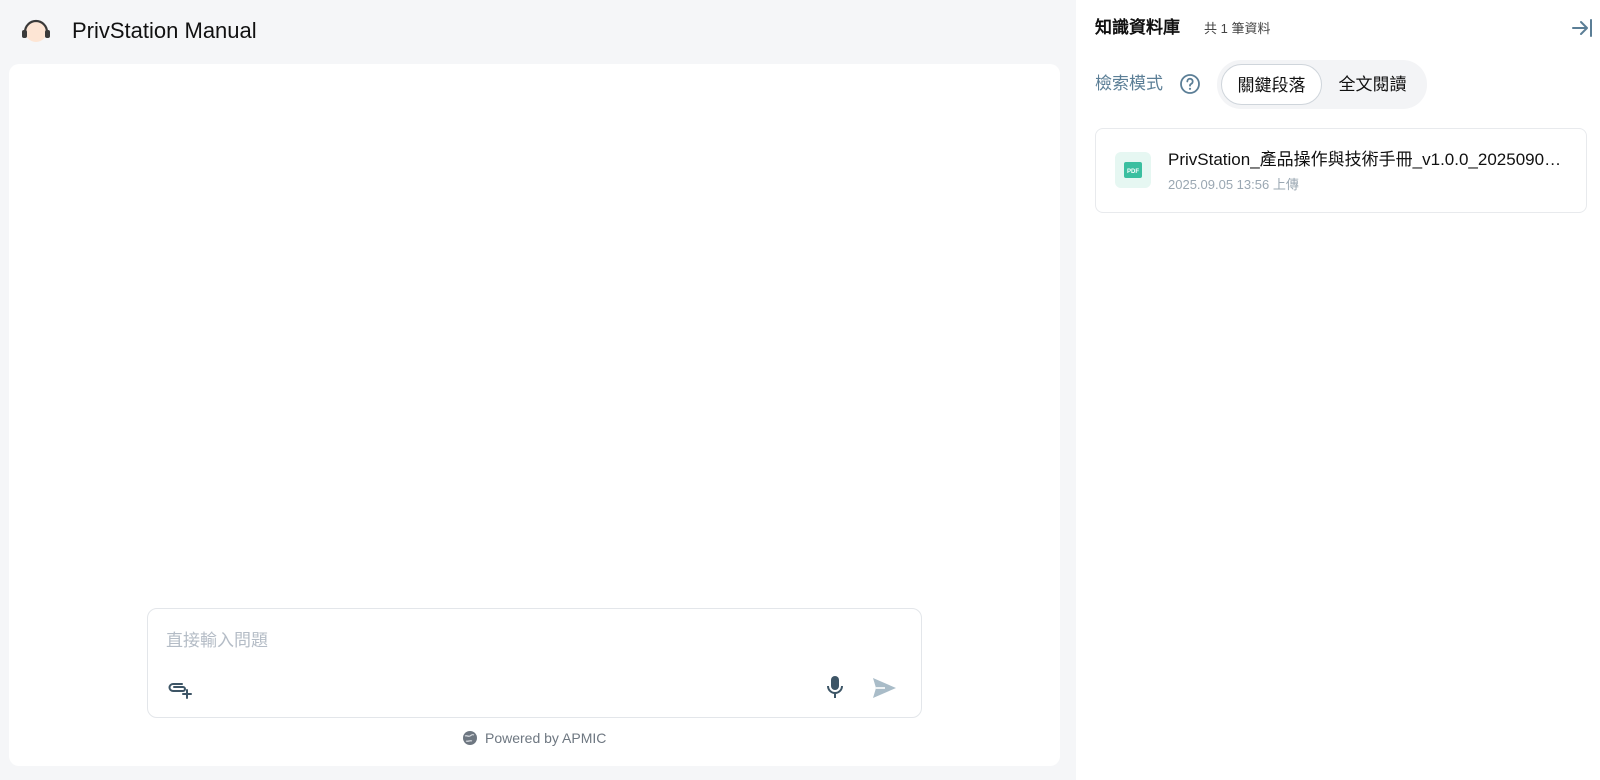  I want to click on app-title: PrivStation Manual, so click(164, 30).